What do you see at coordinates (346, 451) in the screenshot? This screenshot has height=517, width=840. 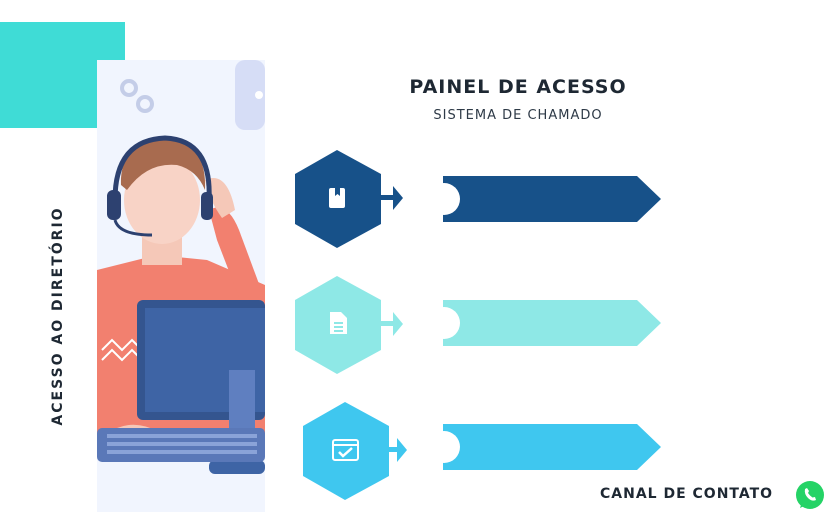 I see `hexagon-shape` at bounding box center [346, 451].